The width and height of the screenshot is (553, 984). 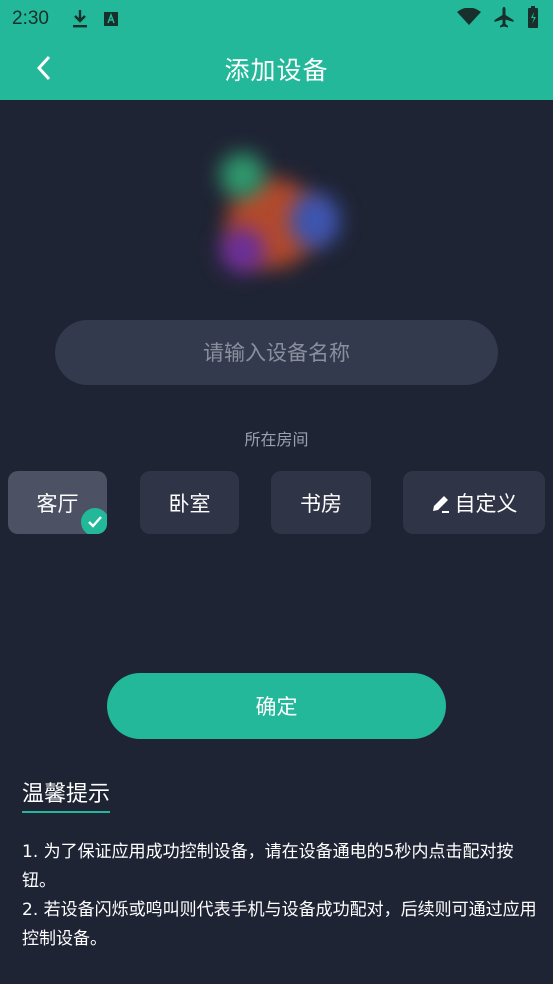 What do you see at coordinates (533, 19) in the screenshot?
I see `battery-icon` at bounding box center [533, 19].